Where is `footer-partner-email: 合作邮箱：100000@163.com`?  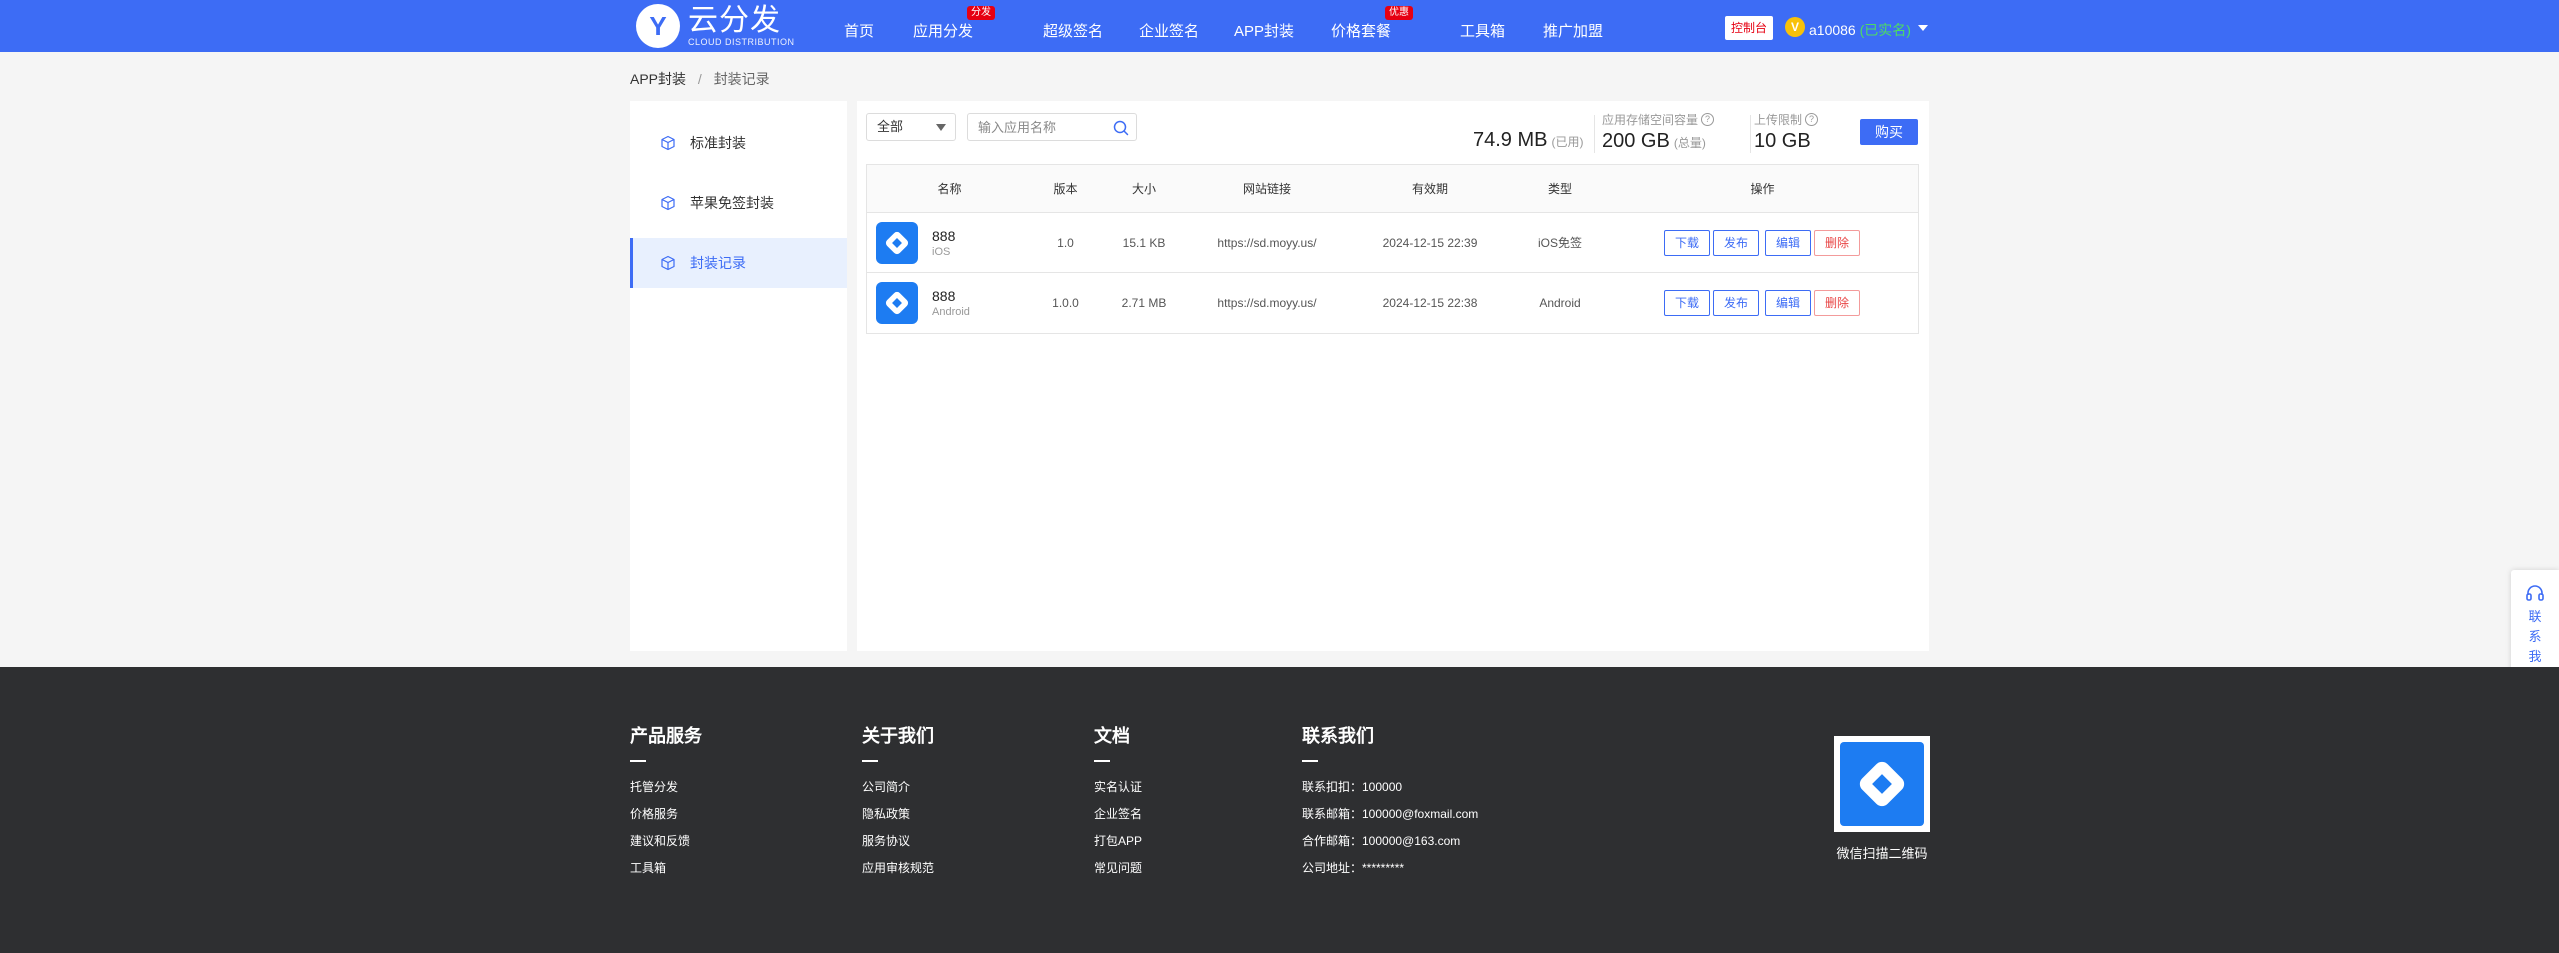 footer-partner-email: 合作邮箱：100000@163.com is located at coordinates (1381, 841).